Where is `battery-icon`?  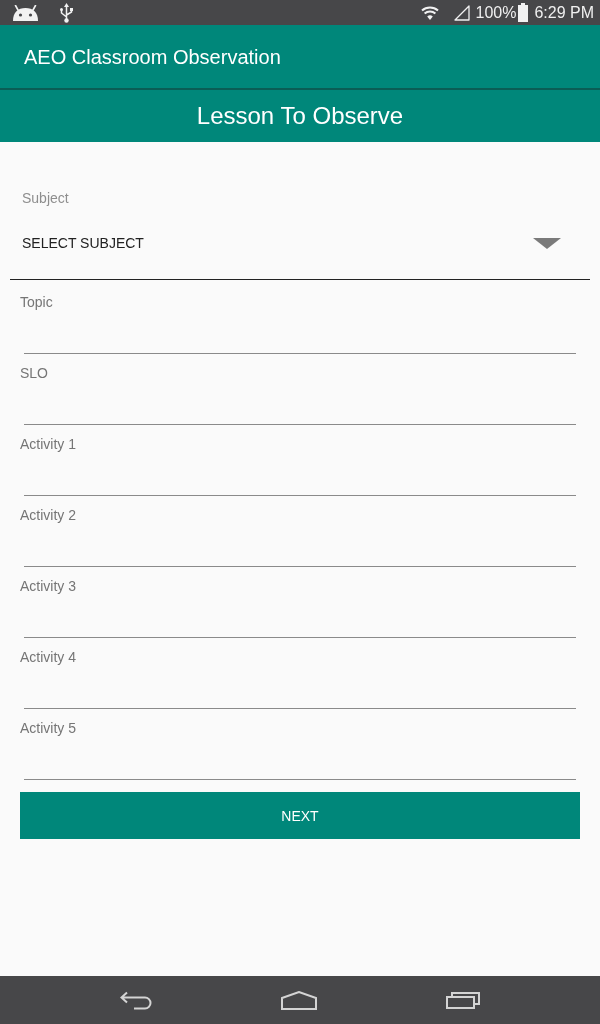 battery-icon is located at coordinates (523, 12).